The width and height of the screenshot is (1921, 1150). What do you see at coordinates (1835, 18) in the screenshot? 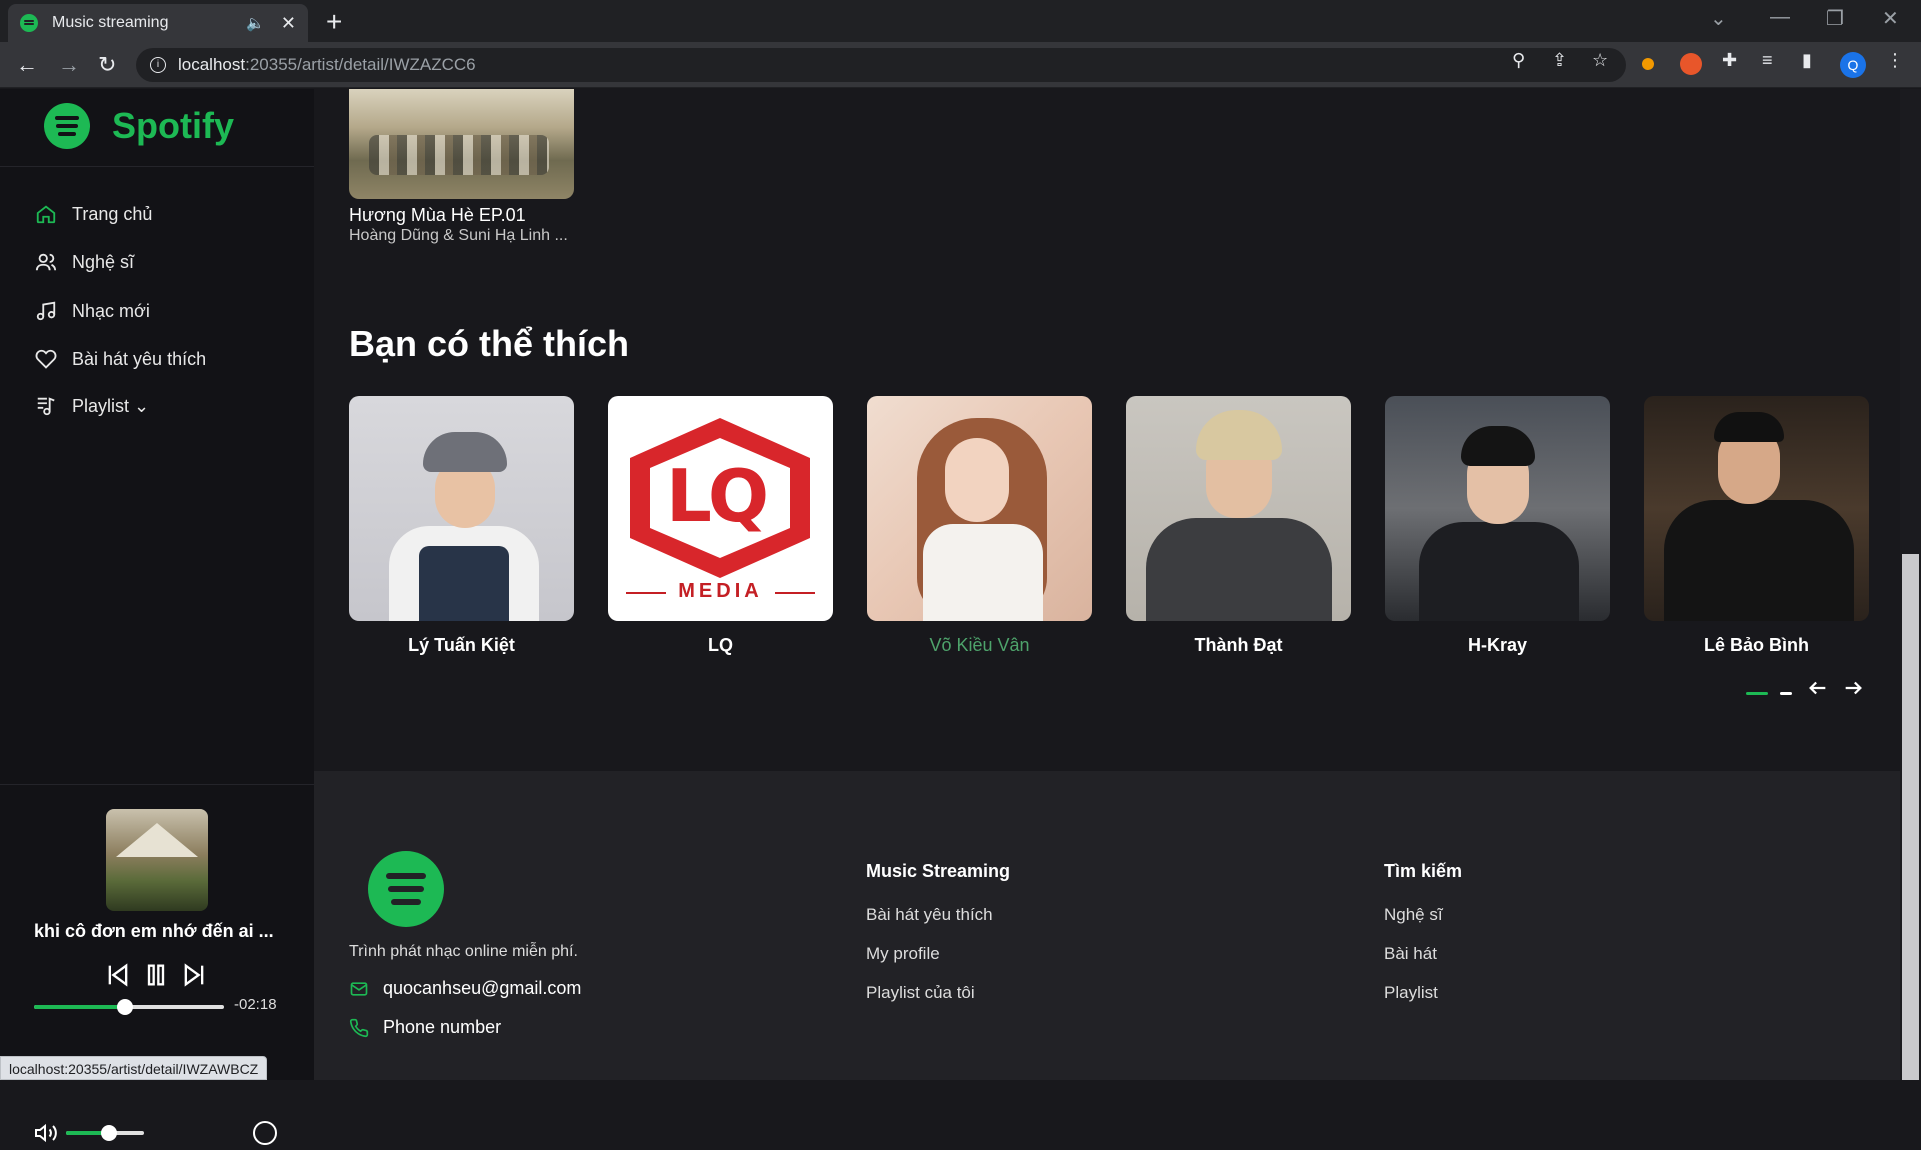
I see `restore-button: ❐` at bounding box center [1835, 18].